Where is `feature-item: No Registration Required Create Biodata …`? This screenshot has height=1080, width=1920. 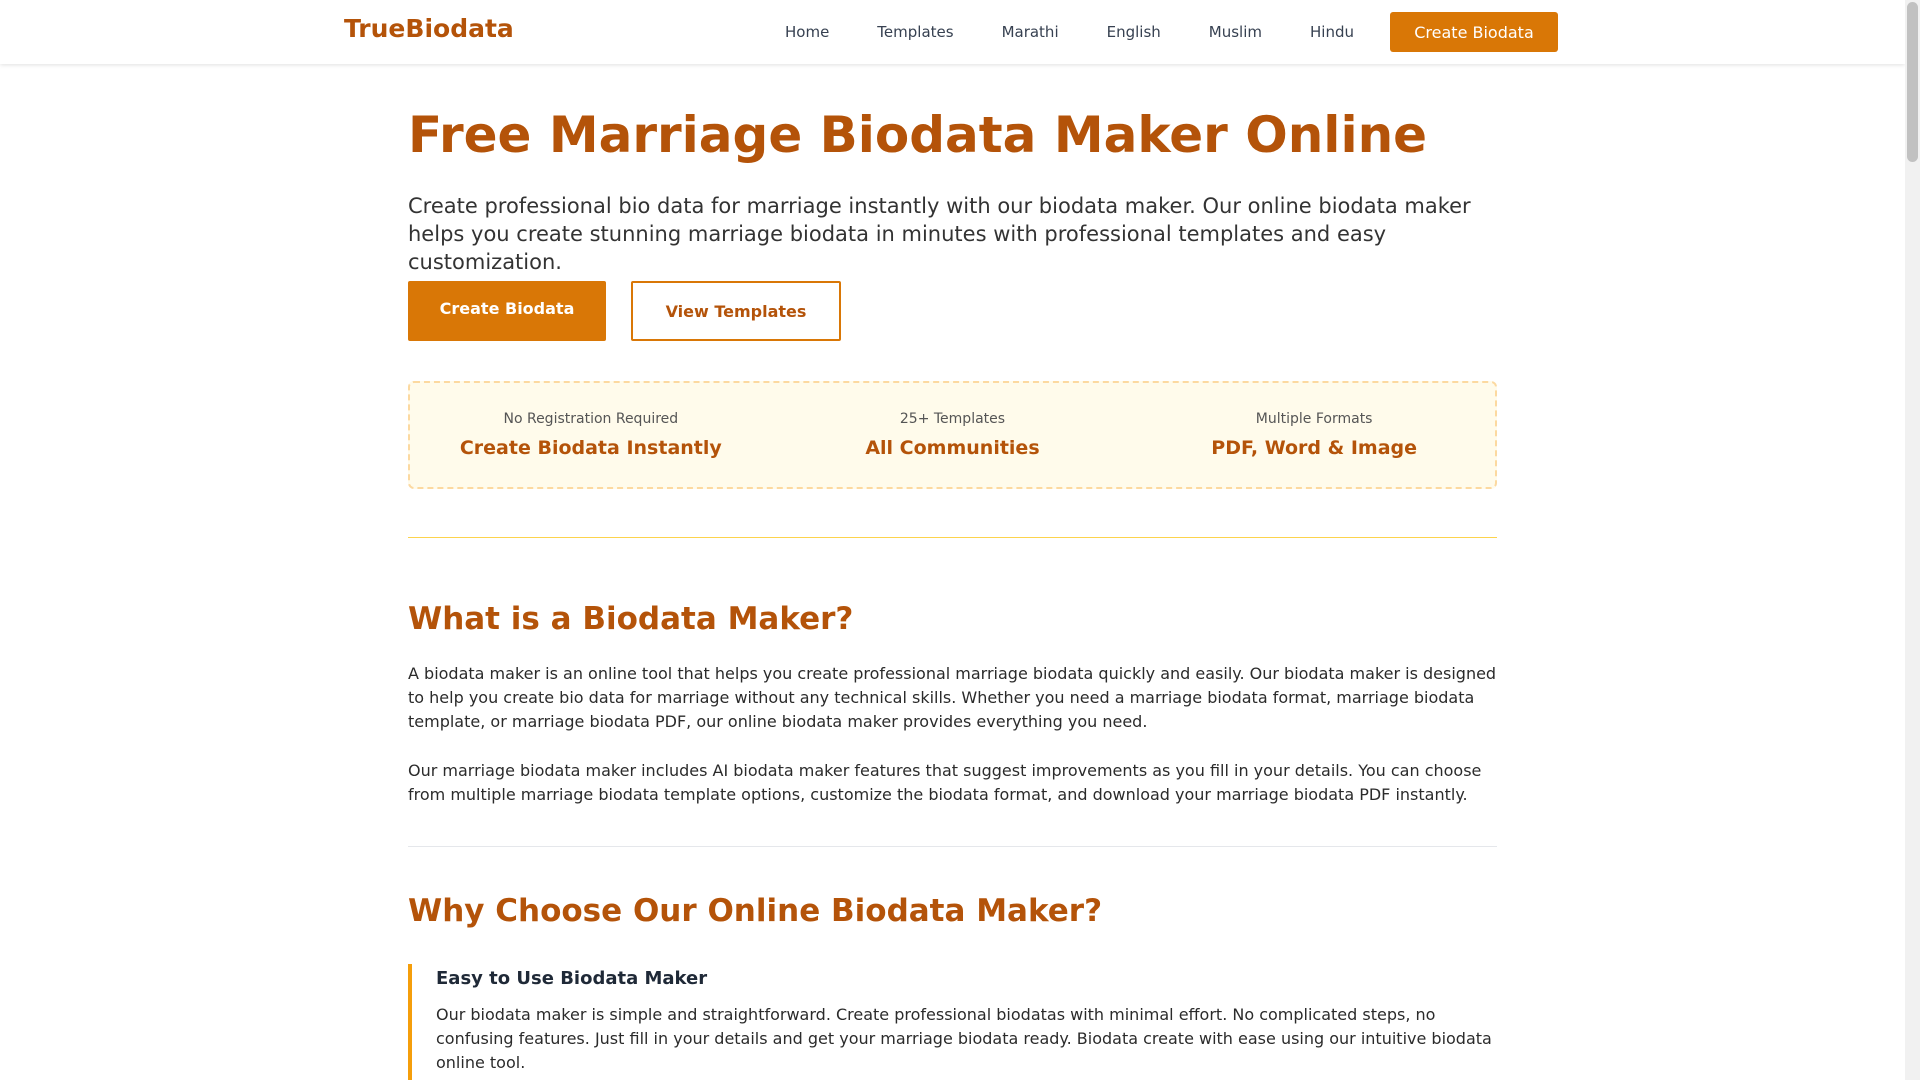 feature-item: No Registration Required Create Biodata … is located at coordinates (591, 435).